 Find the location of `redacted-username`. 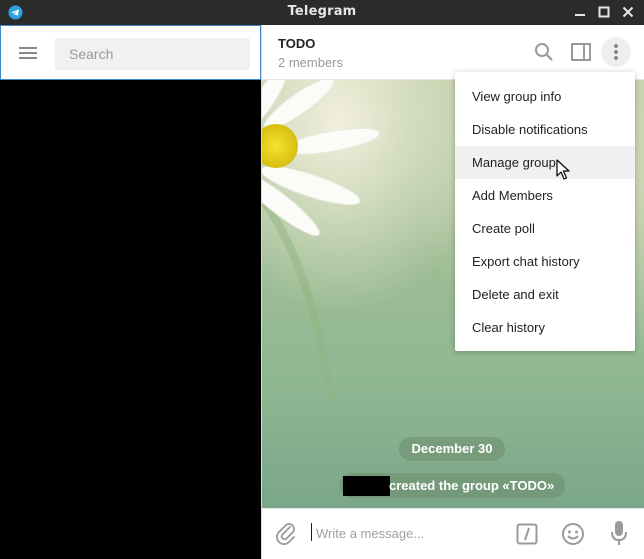

redacted-username is located at coordinates (366, 486).